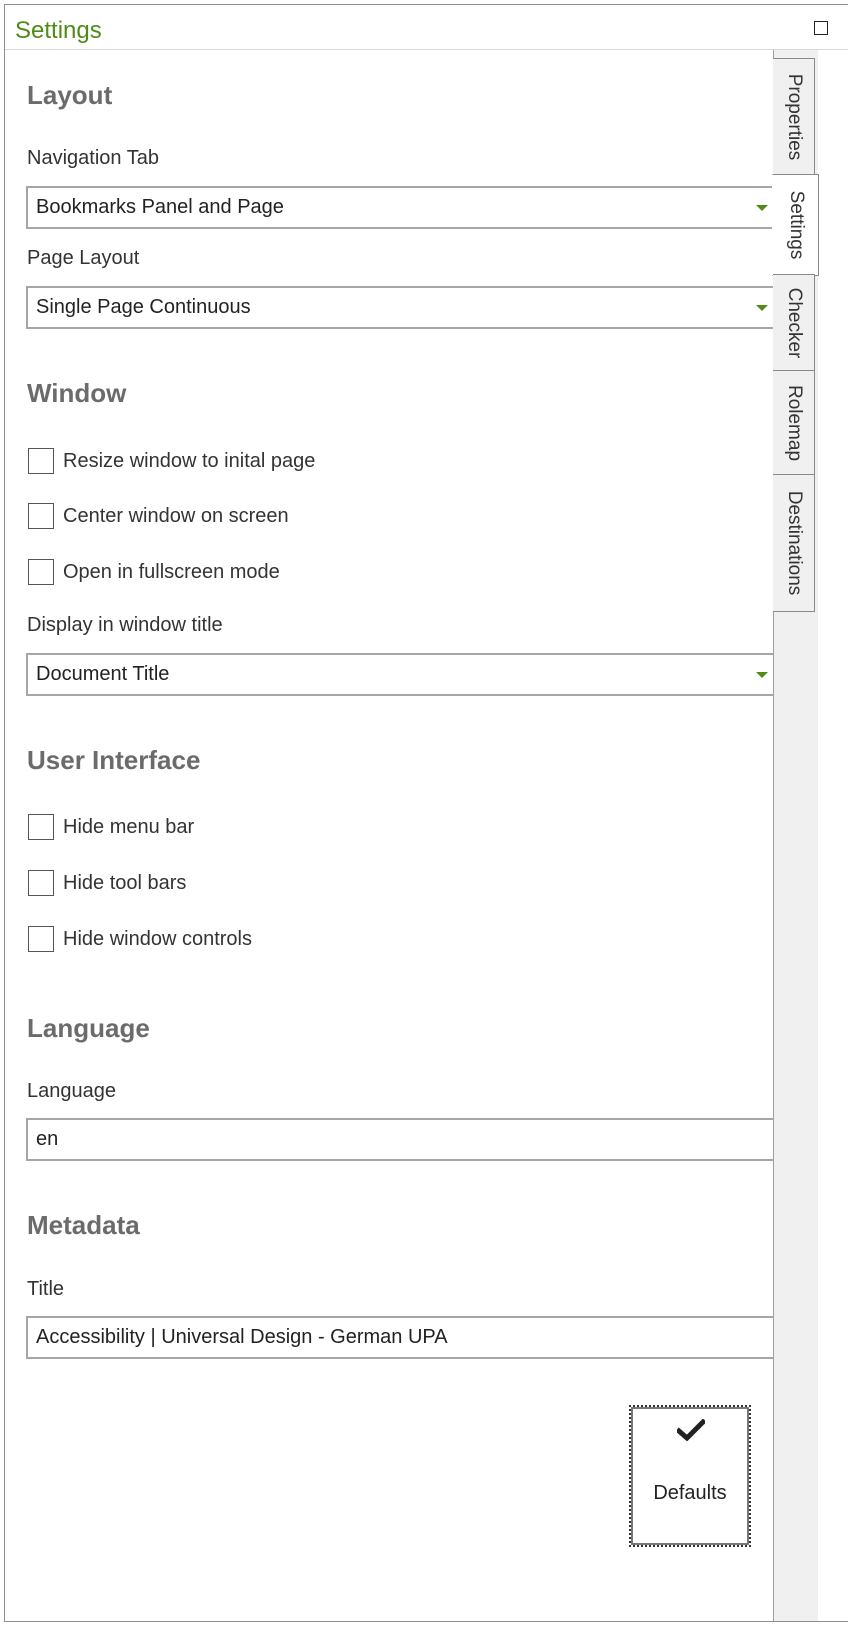  Describe the element at coordinates (46, 1289) in the screenshot. I see `title-label: Title` at that location.